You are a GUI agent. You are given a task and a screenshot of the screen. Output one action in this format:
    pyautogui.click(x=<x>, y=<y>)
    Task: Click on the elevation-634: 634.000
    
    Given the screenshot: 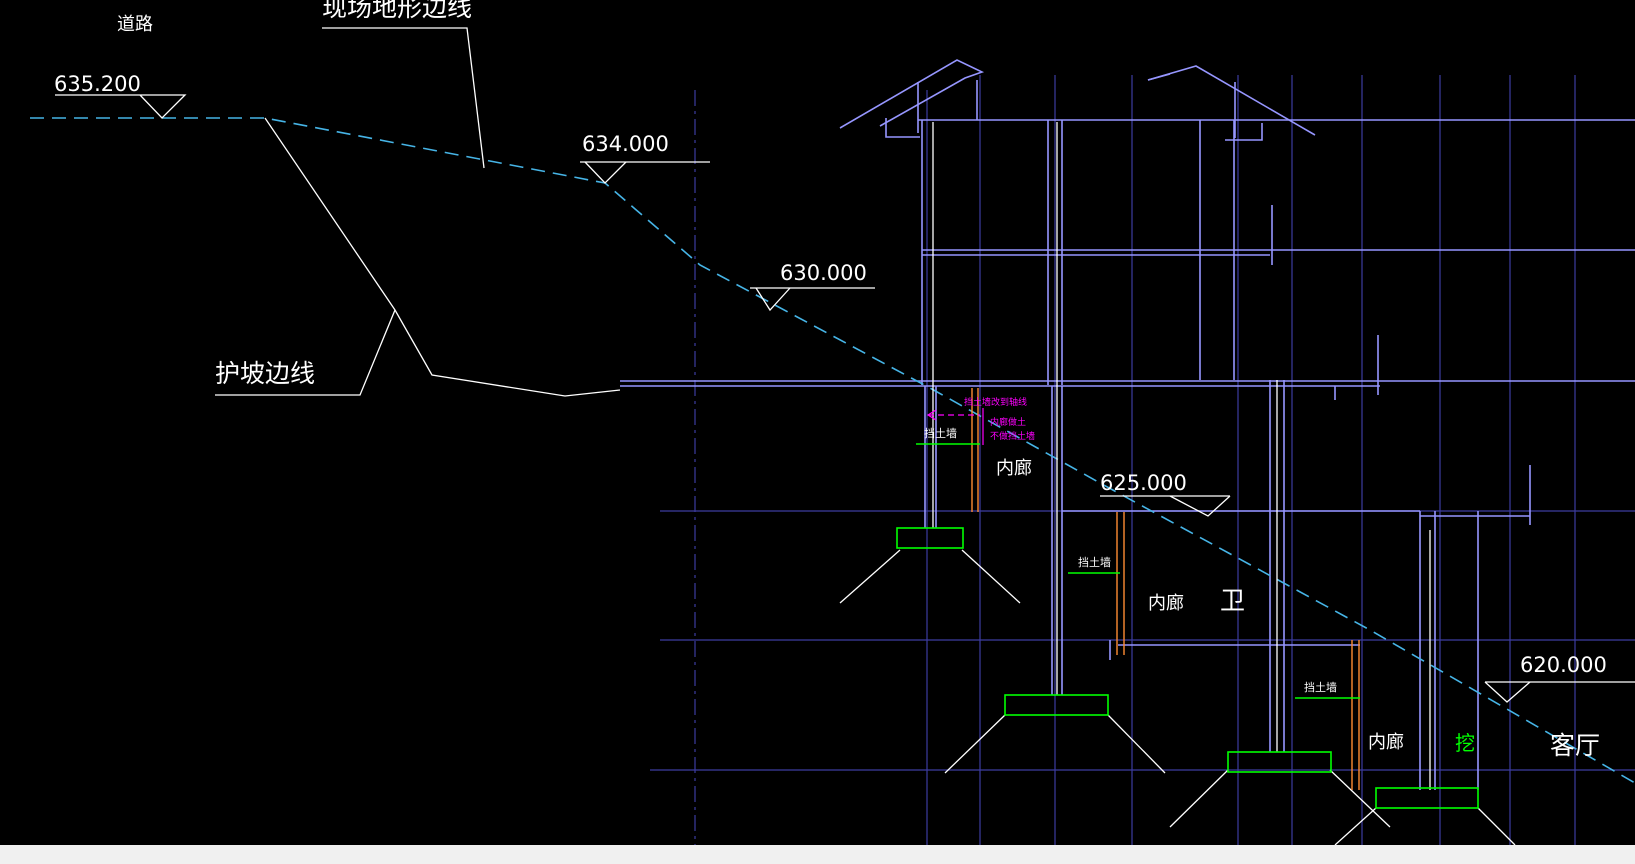 What is the action you would take?
    pyautogui.click(x=625, y=144)
    